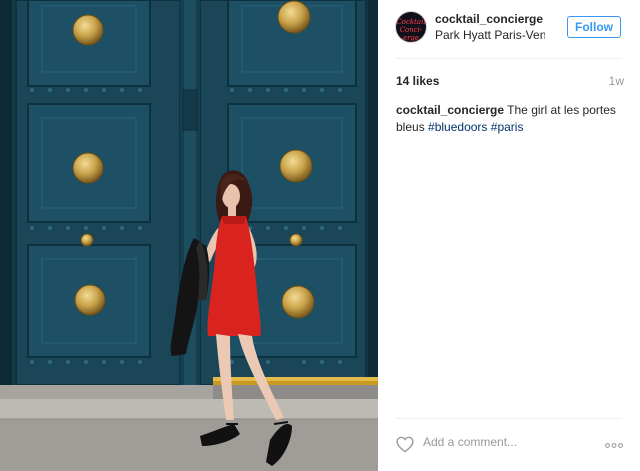 The width and height of the screenshot is (640, 471). What do you see at coordinates (457, 127) in the screenshot?
I see `hashtag-bluedoors: #bluedoors` at bounding box center [457, 127].